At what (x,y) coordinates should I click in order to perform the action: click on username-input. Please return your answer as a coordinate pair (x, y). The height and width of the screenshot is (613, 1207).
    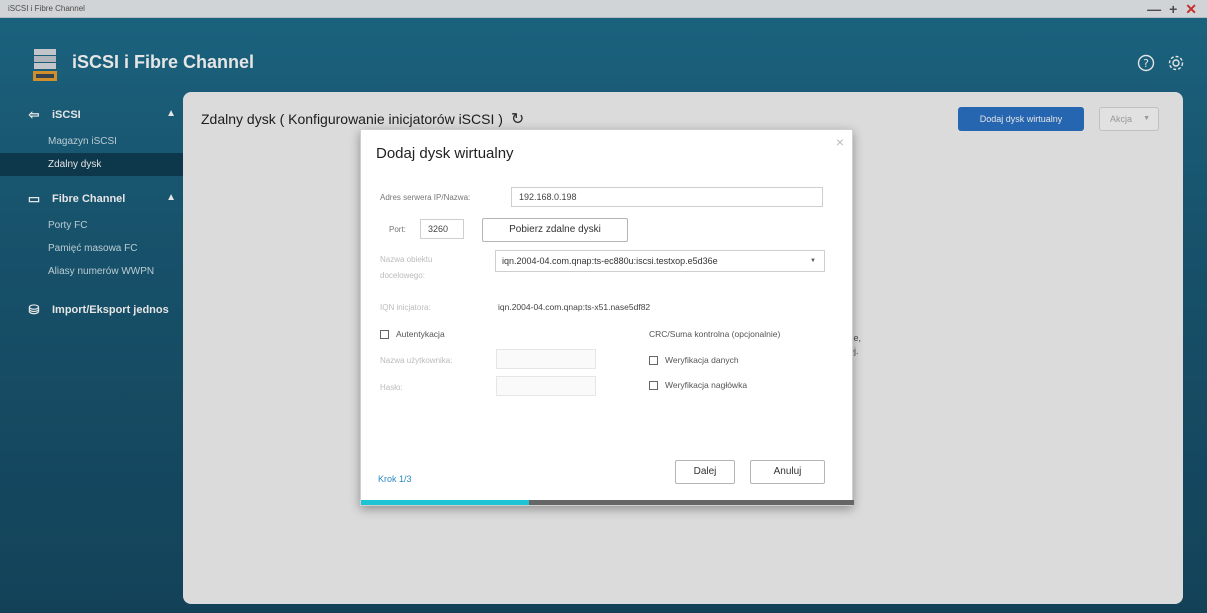
    Looking at the image, I should click on (546, 359).